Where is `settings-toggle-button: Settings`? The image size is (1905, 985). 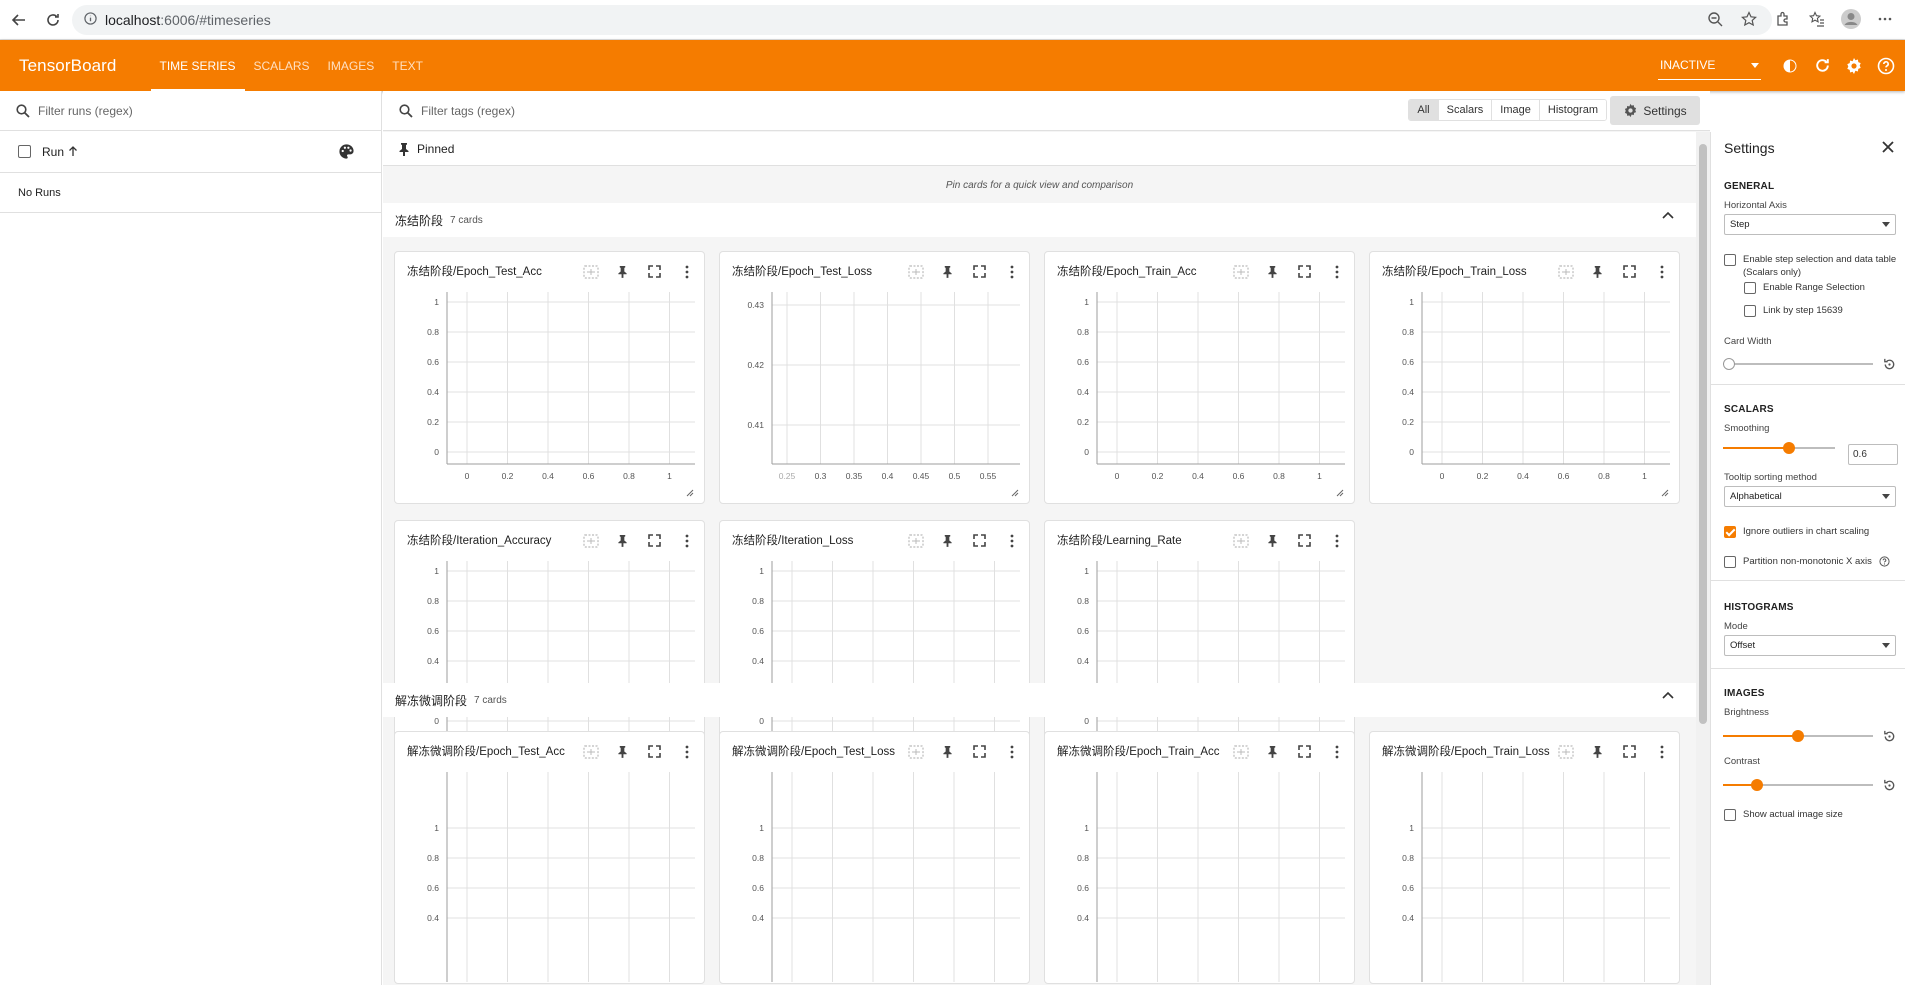 settings-toggle-button: Settings is located at coordinates (1655, 110).